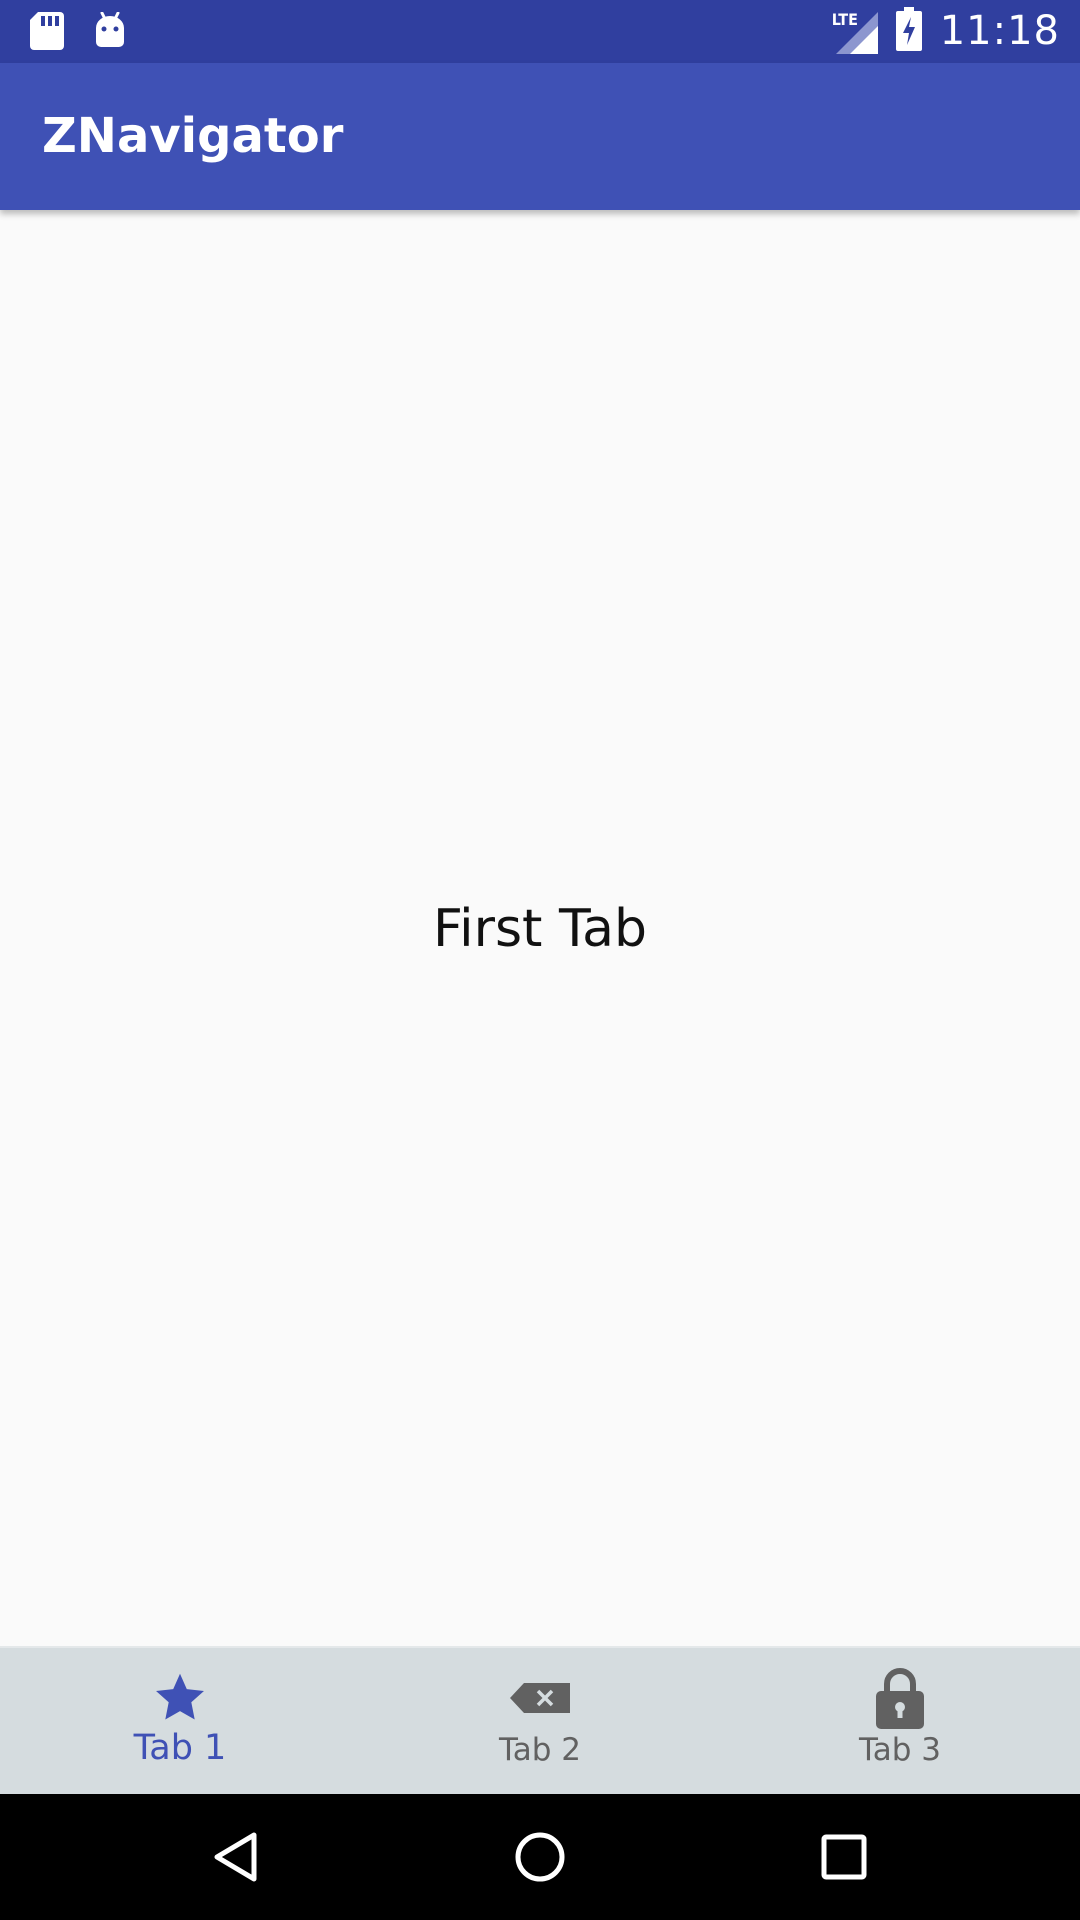  What do you see at coordinates (540, 1698) in the screenshot?
I see `backspace-icon` at bounding box center [540, 1698].